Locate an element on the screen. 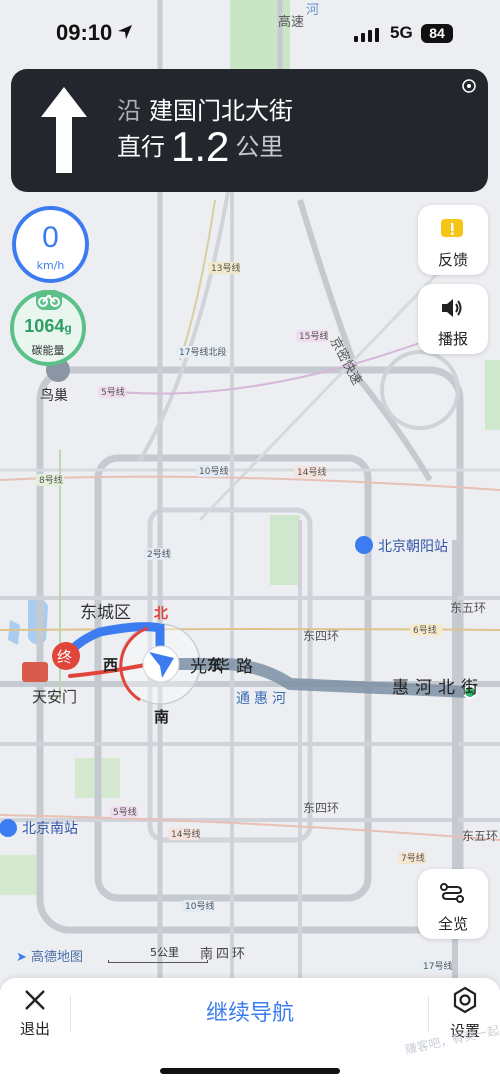 This screenshot has width=500, height=1084. road-label-tonghuihe: 通惠河 is located at coordinates (263, 699).